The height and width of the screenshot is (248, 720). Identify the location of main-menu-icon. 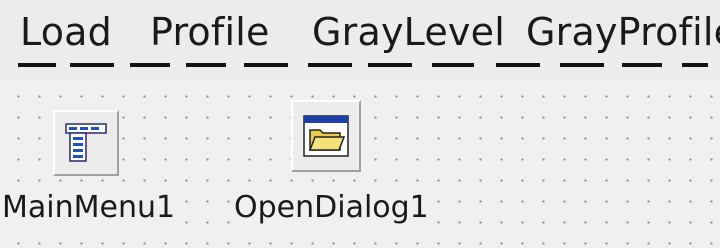
(86, 142).